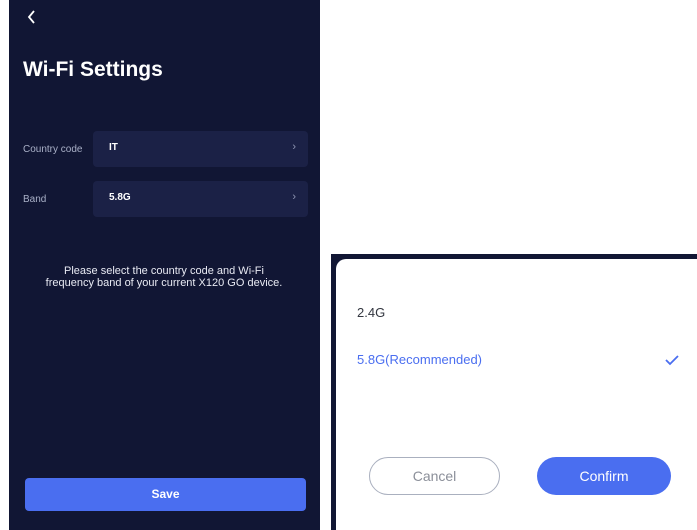 This screenshot has height=530, width=697. What do you see at coordinates (35, 199) in the screenshot?
I see `band-label: Band` at bounding box center [35, 199].